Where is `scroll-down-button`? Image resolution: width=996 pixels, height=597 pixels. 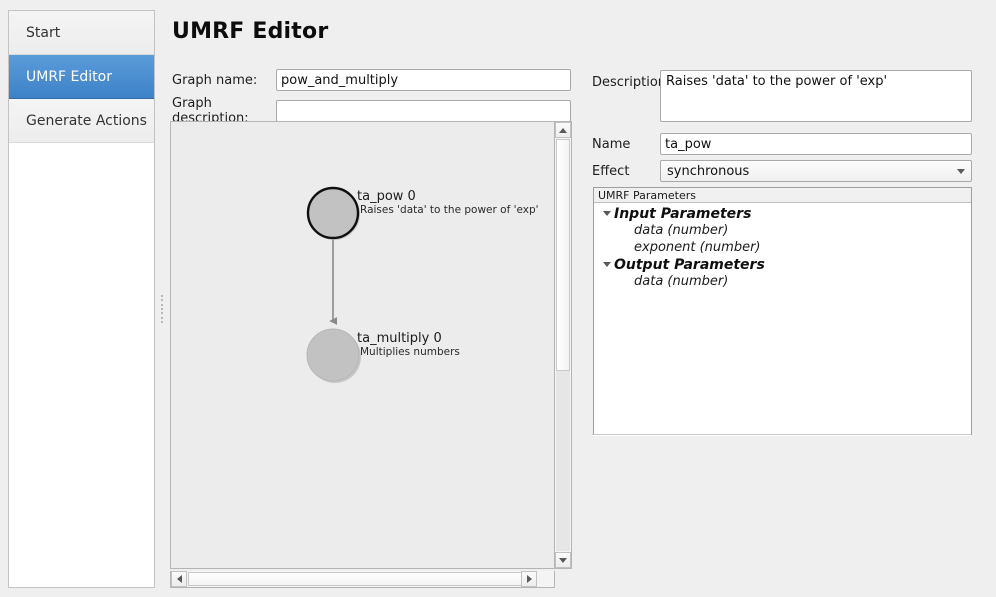 scroll-down-button is located at coordinates (563, 560).